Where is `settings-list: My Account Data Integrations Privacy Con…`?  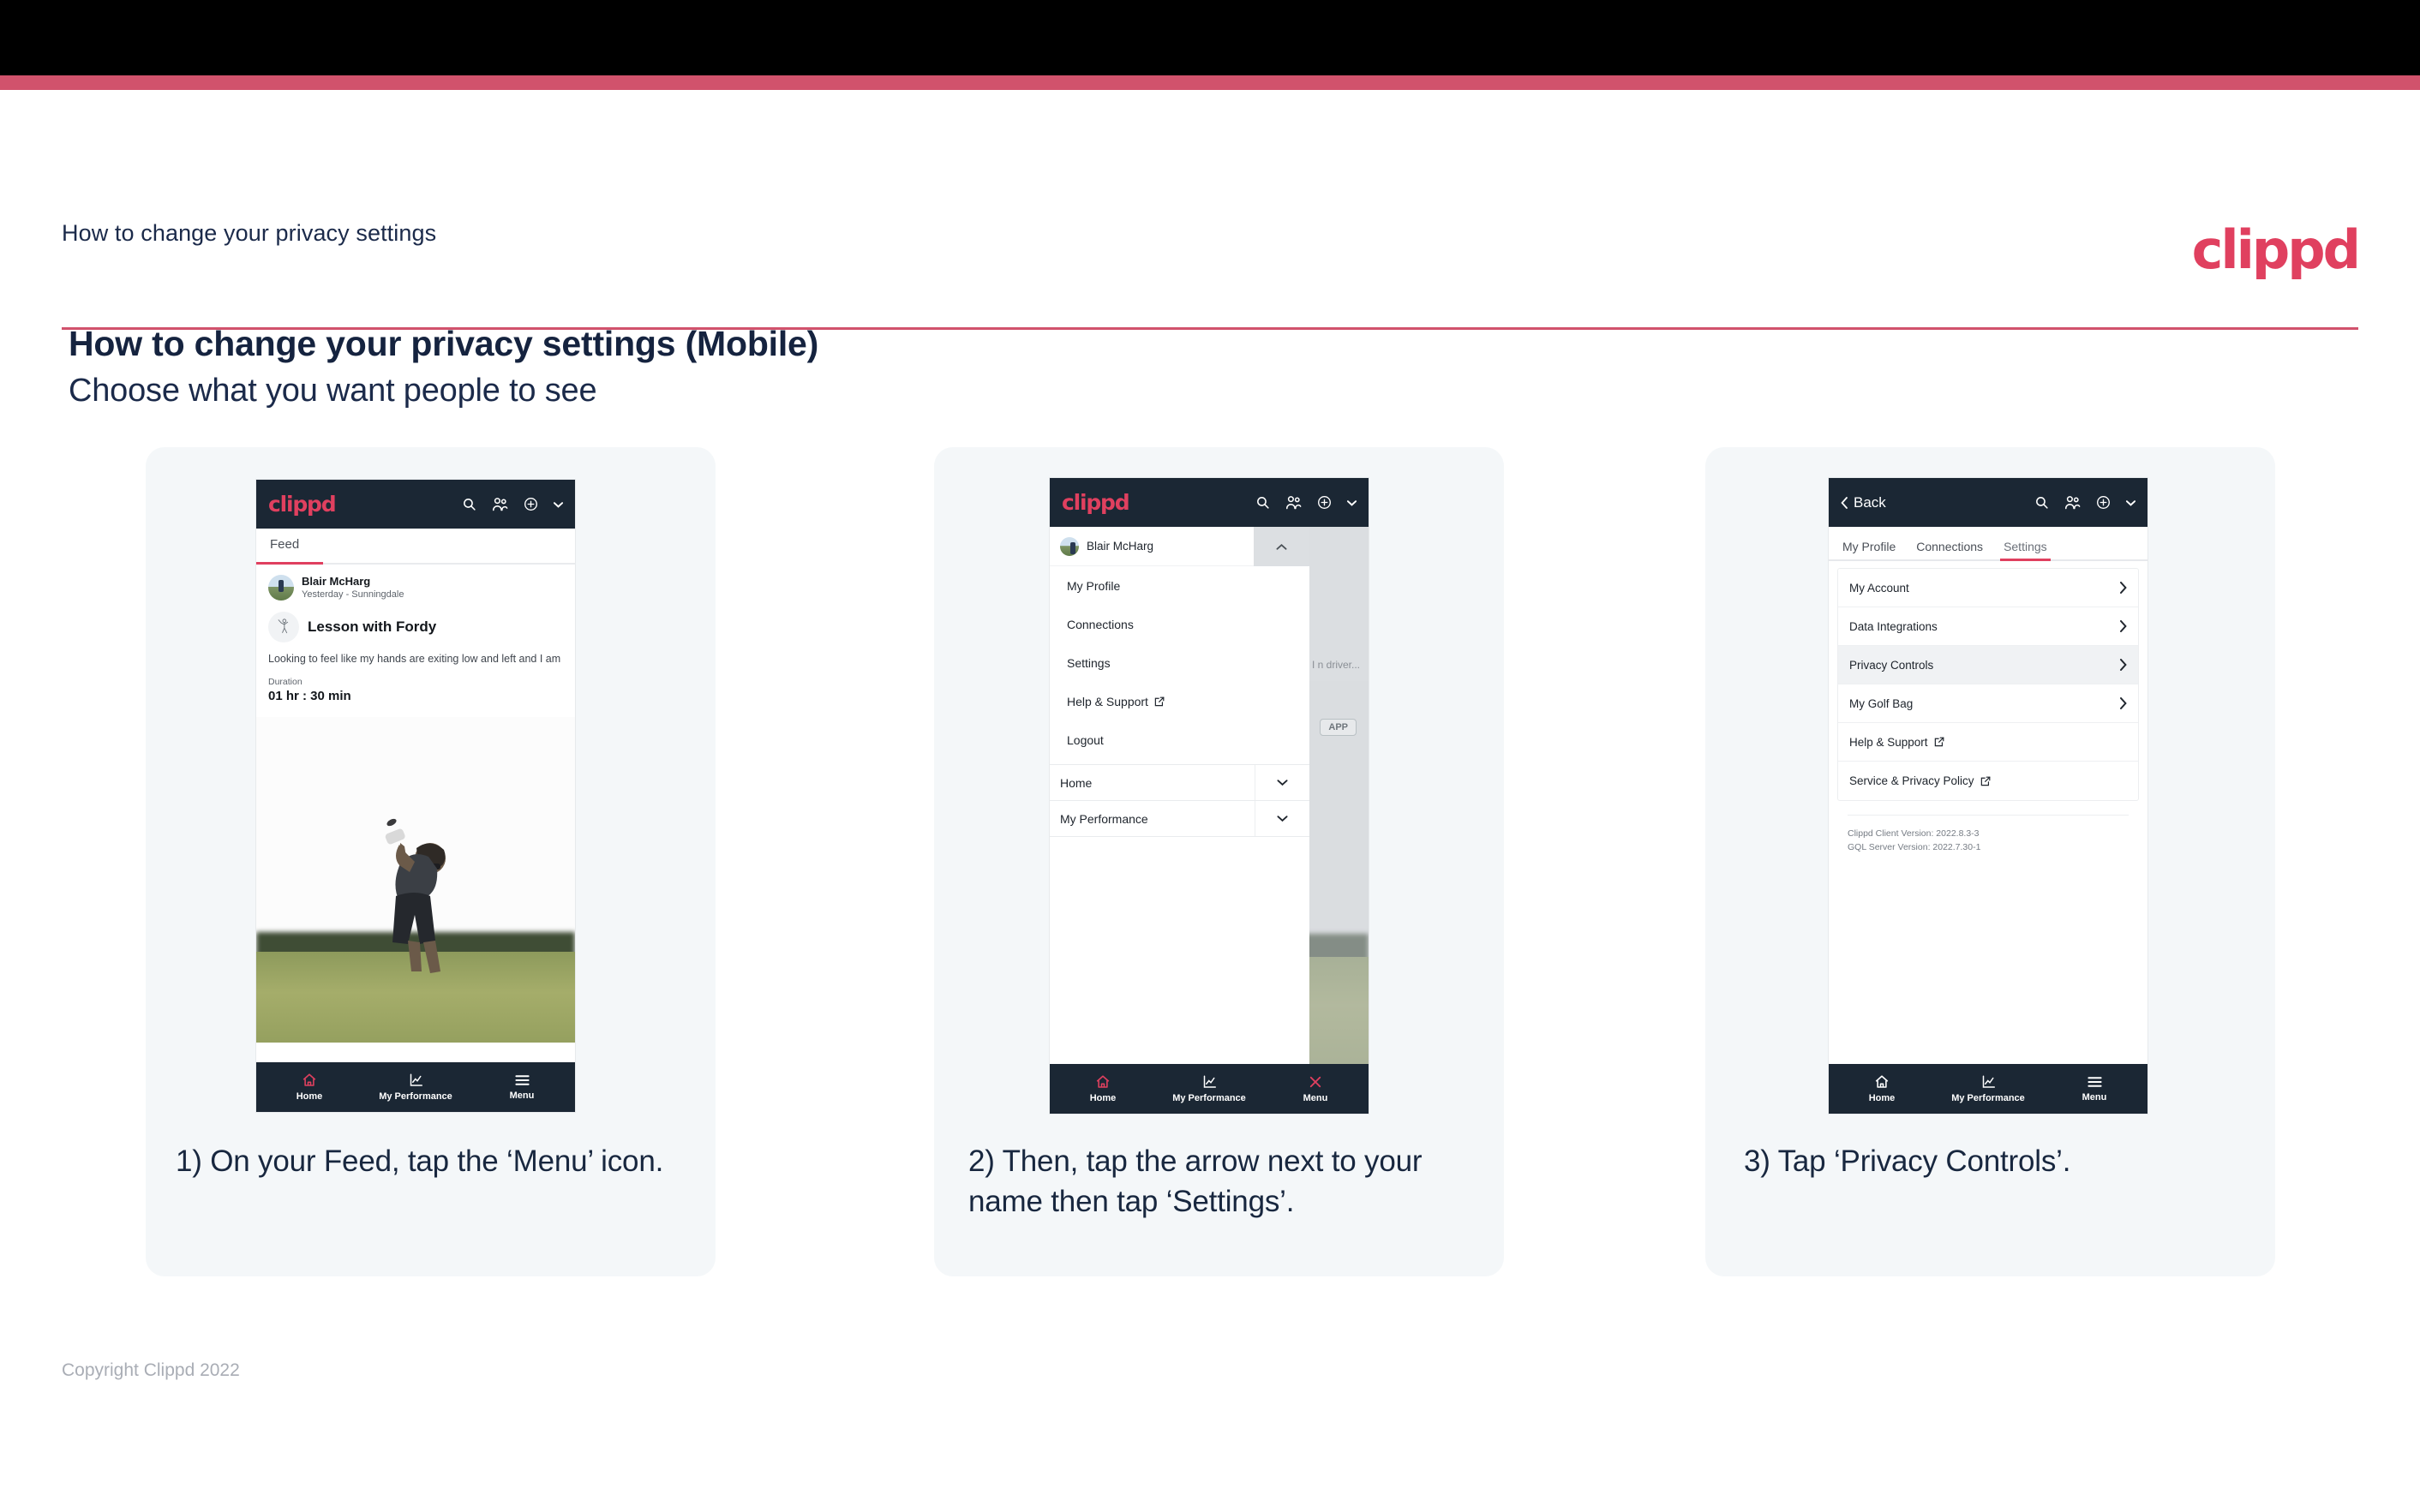
settings-list: My Account Data Integrations Privacy Con… is located at coordinates (1988, 685).